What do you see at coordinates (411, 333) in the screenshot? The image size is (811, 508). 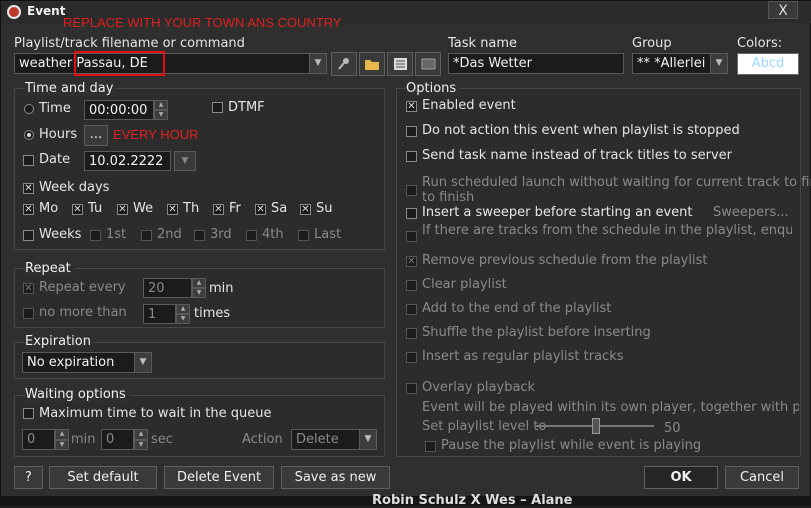 I see `shuffle-checkbox` at bounding box center [411, 333].